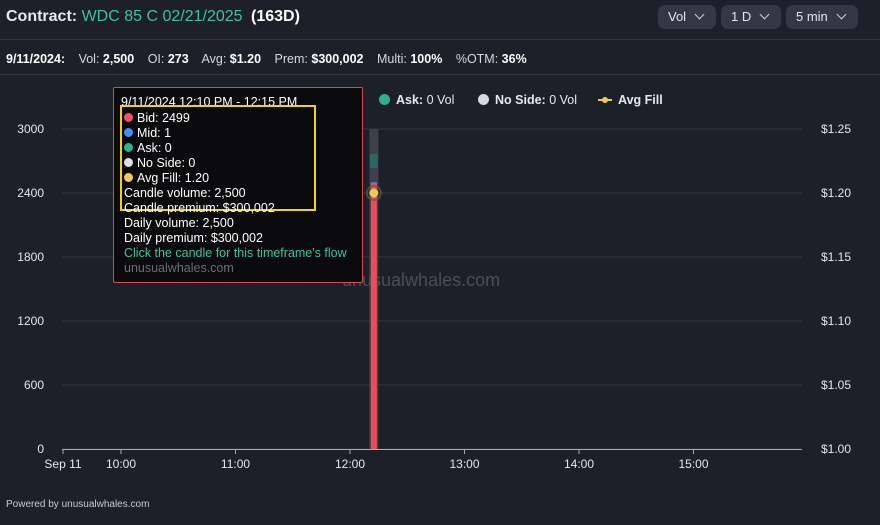  I want to click on y-right-tick-label: $1.10, so click(836, 321).